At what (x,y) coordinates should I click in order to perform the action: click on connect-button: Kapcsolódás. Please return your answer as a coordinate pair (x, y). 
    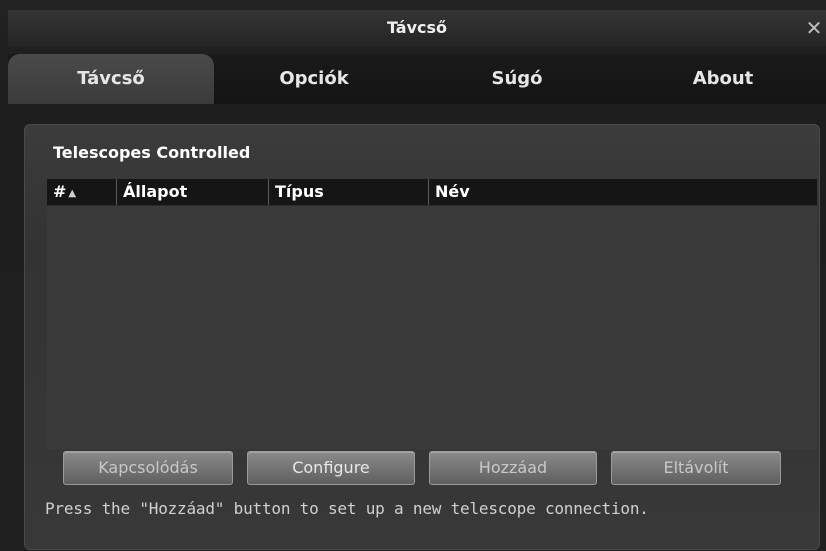
    Looking at the image, I should click on (148, 468).